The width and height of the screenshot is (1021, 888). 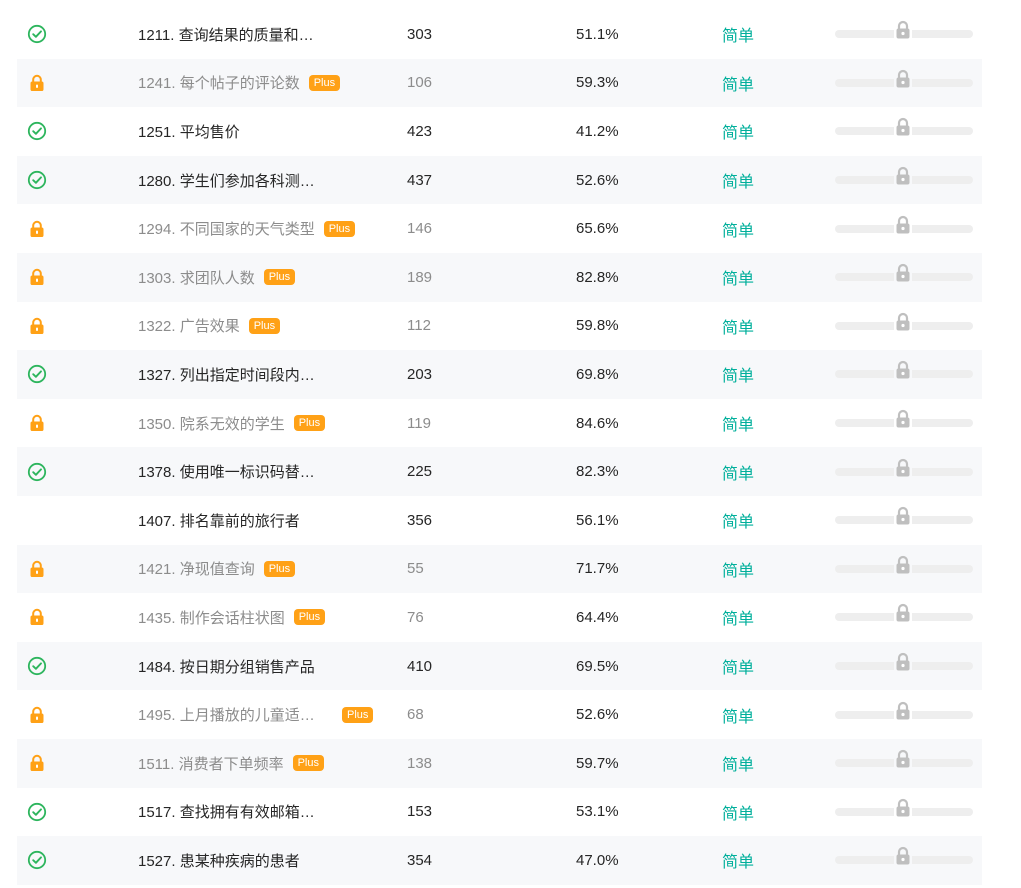 What do you see at coordinates (499, 228) in the screenshot?
I see `problem-row: 1294. 不同国家的天气类型 Plus 146 65.6% 简单` at bounding box center [499, 228].